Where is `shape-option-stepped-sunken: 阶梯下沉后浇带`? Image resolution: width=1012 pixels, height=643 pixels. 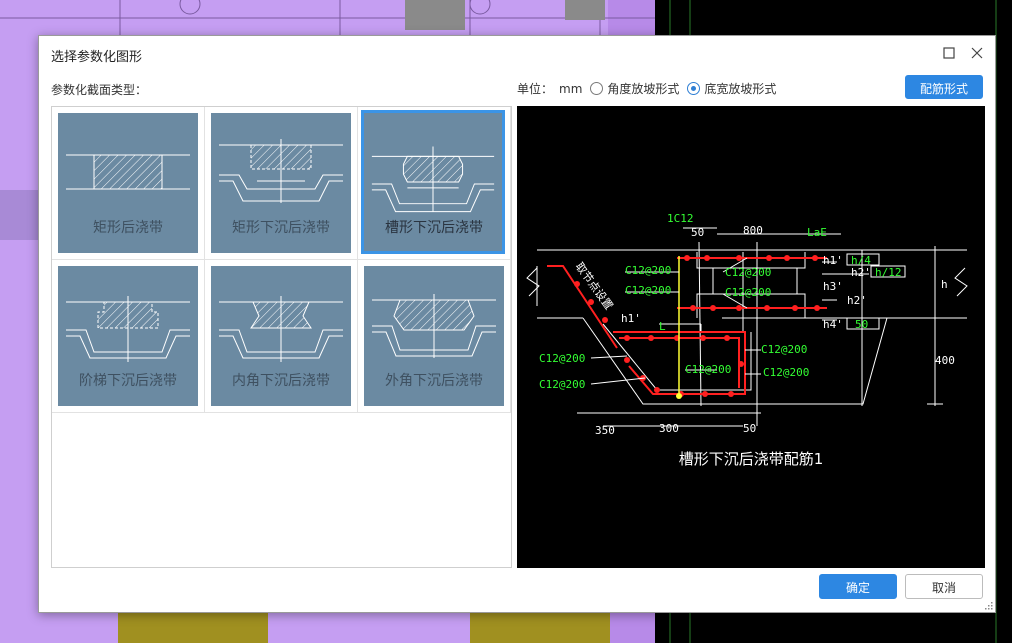 shape-option-stepped-sunken: 阶梯下沉后浇带 is located at coordinates (128, 336).